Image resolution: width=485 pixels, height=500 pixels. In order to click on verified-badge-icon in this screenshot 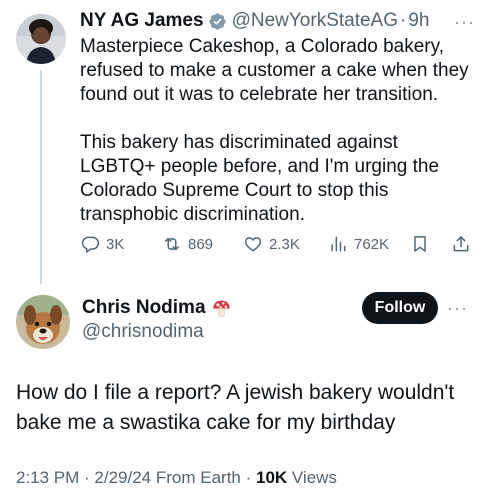, I will do `click(217, 21)`.